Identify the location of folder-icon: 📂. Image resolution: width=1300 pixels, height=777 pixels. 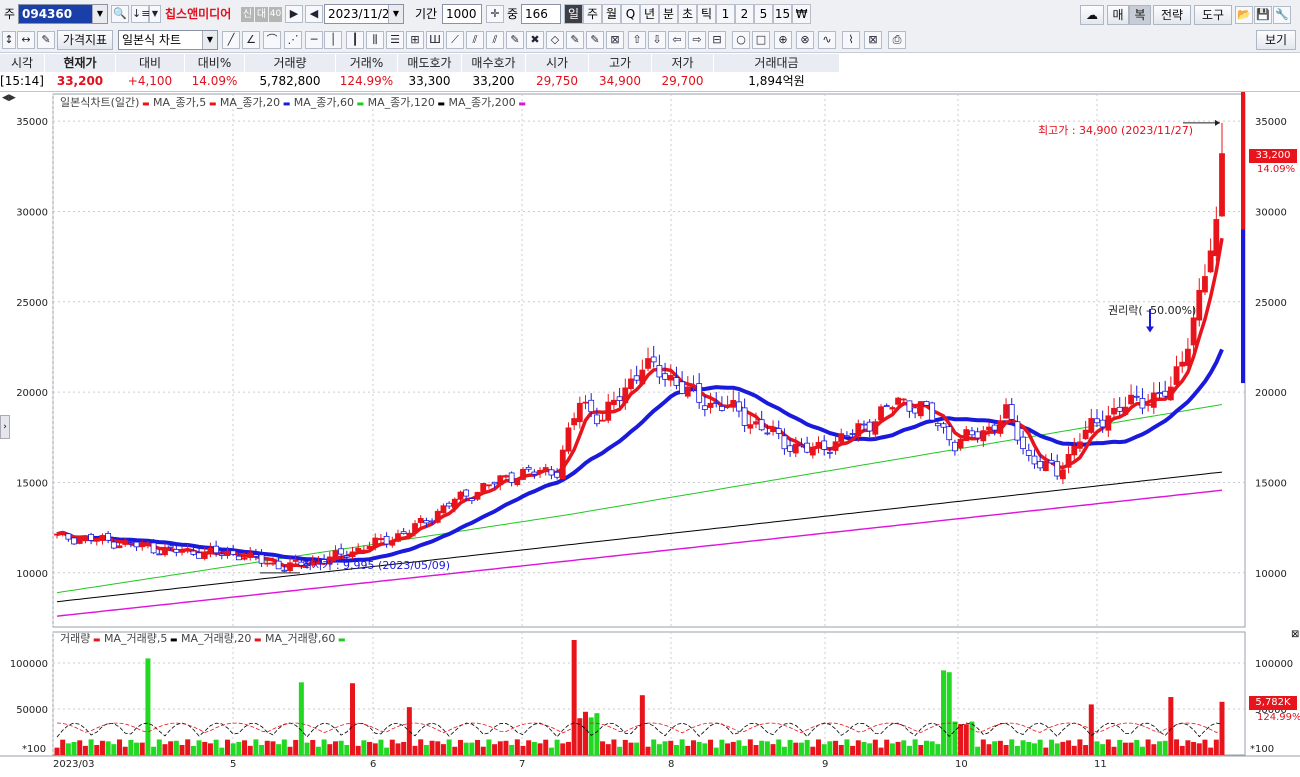
(1244, 15).